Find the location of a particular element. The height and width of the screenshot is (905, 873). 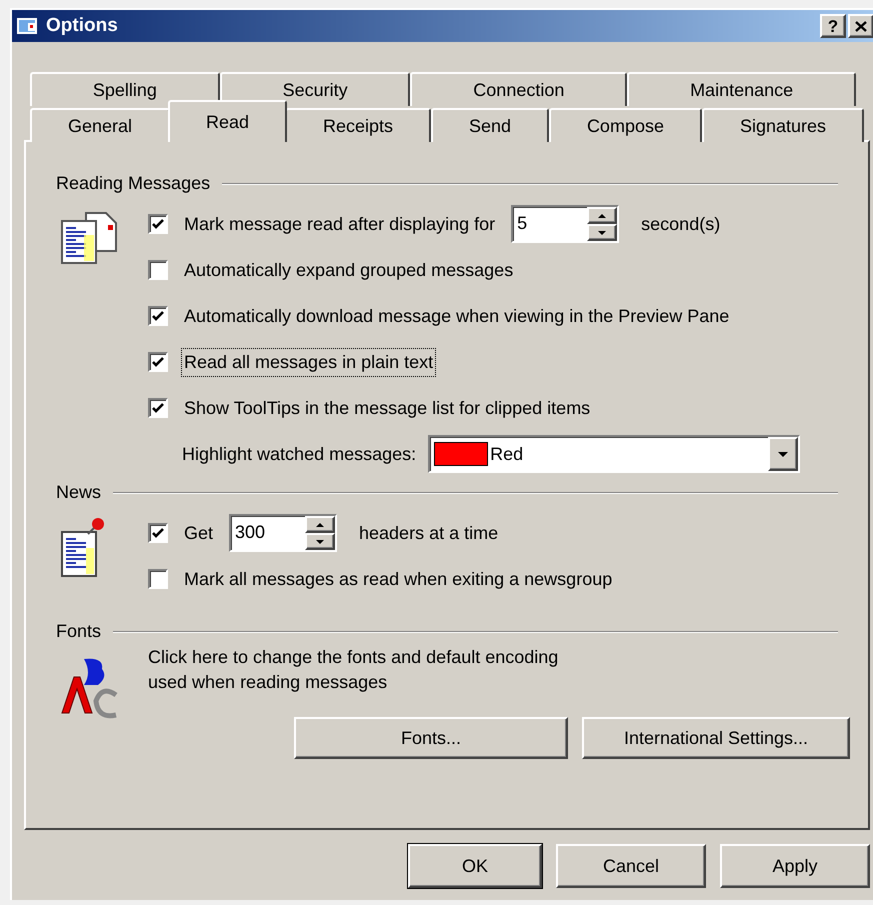

dropdown-value: Red is located at coordinates (507, 454).